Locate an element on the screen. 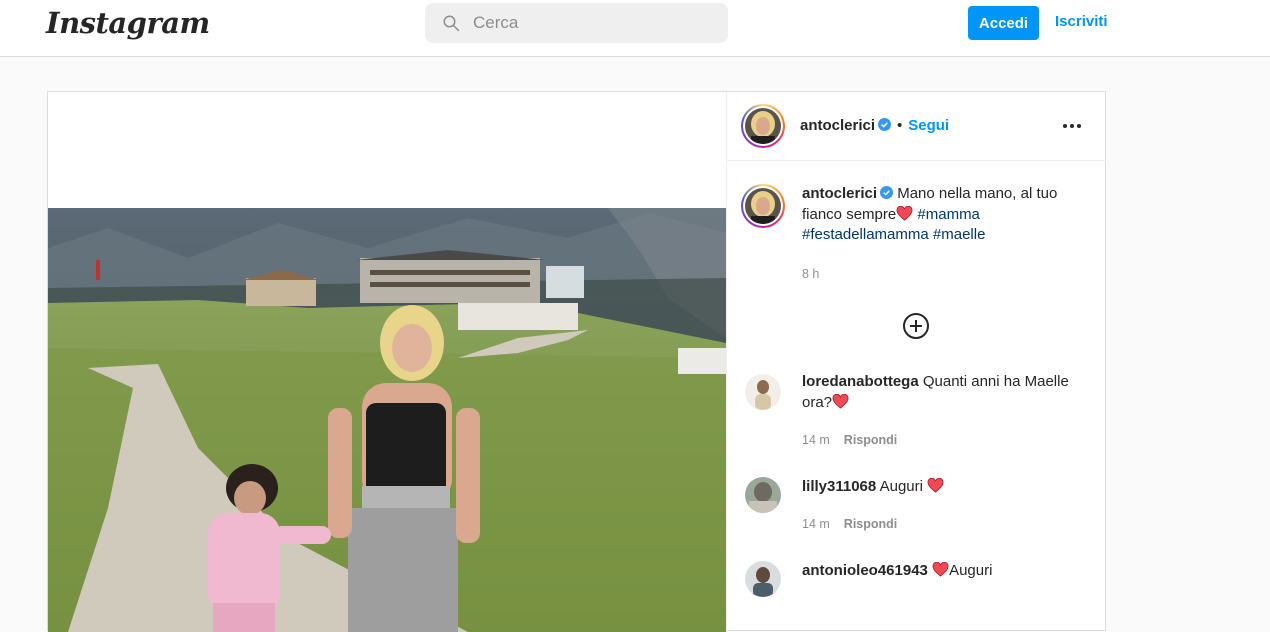 The width and height of the screenshot is (1270, 632). caption-username: antoclerici is located at coordinates (839, 193).